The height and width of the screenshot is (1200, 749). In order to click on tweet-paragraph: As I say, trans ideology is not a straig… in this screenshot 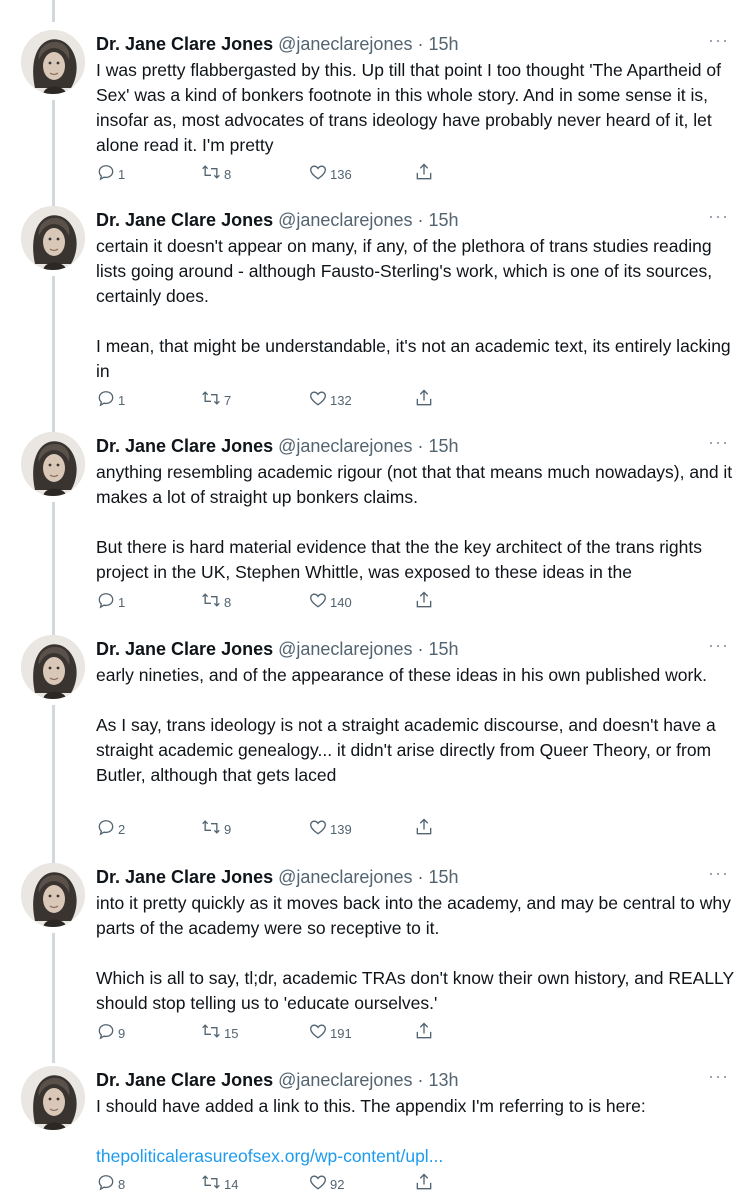, I will do `click(406, 750)`.